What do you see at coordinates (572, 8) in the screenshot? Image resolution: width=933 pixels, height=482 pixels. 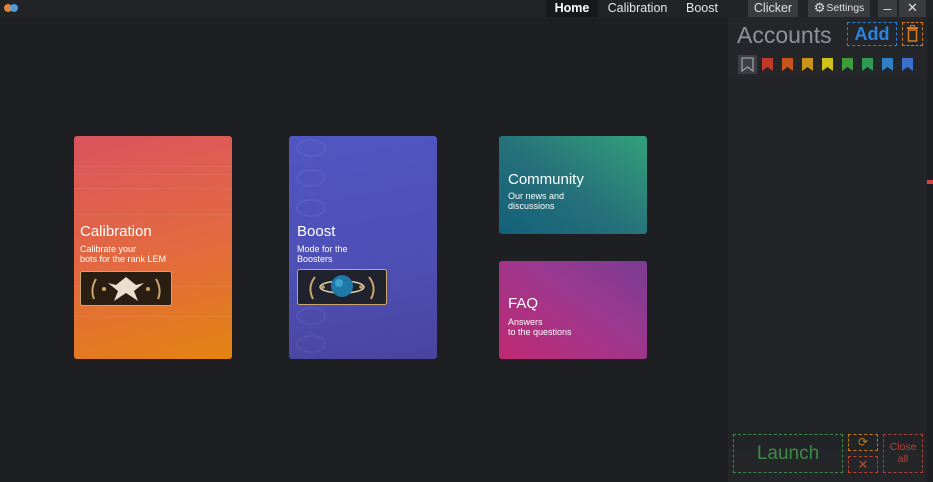 I see `tab-home: Home` at bounding box center [572, 8].